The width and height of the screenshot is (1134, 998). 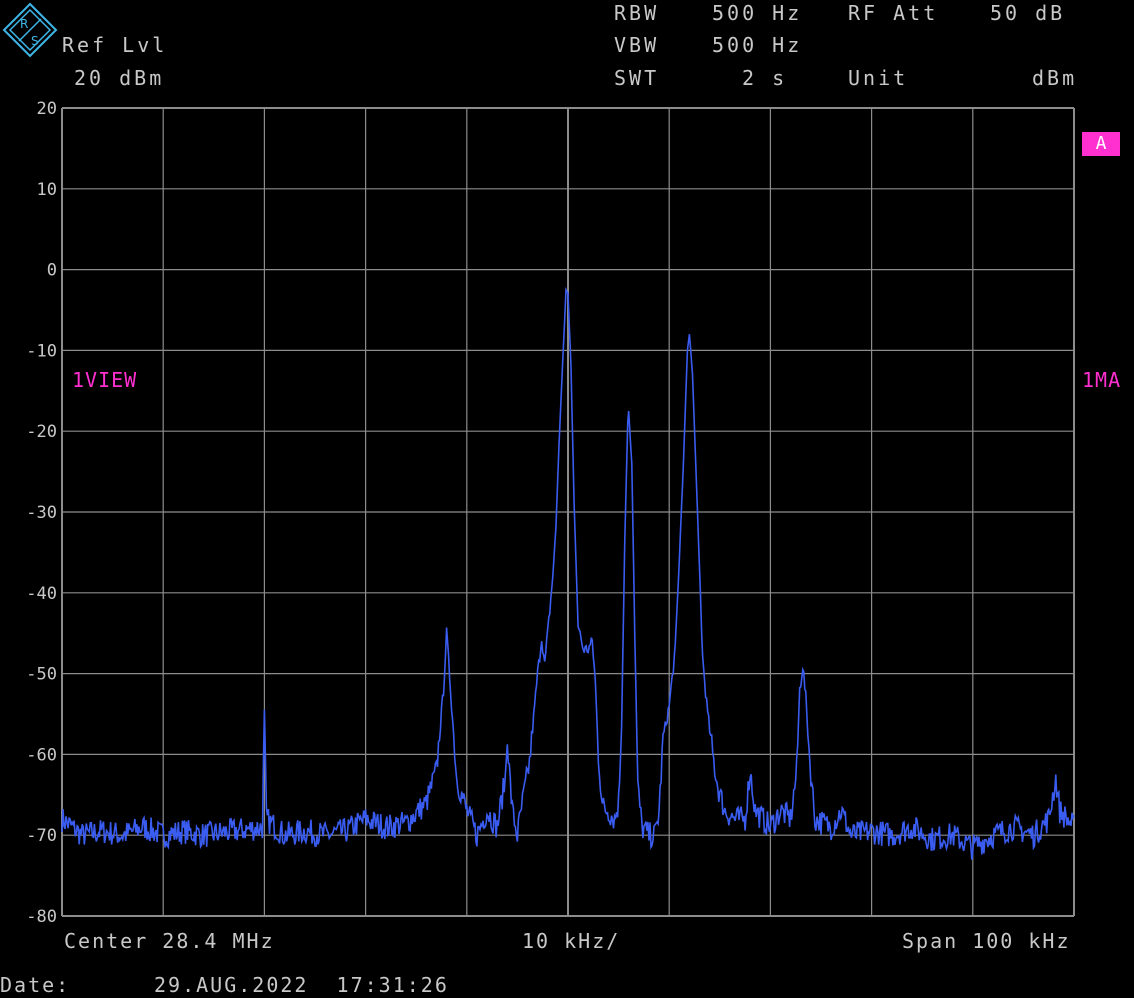 I want to click on y-tick-label: 20, so click(x=47, y=109).